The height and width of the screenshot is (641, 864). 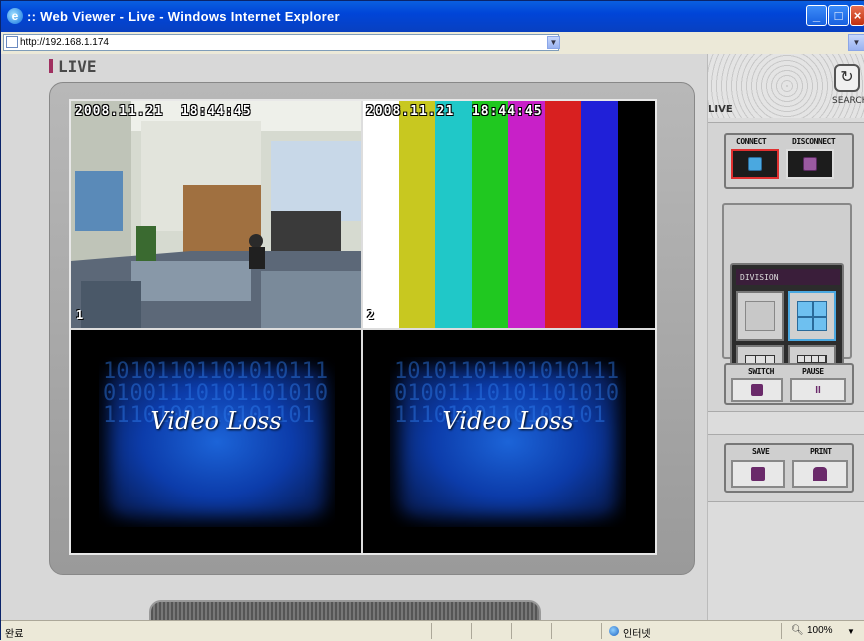 What do you see at coordinates (12, 42) in the screenshot?
I see `page-icon` at bounding box center [12, 42].